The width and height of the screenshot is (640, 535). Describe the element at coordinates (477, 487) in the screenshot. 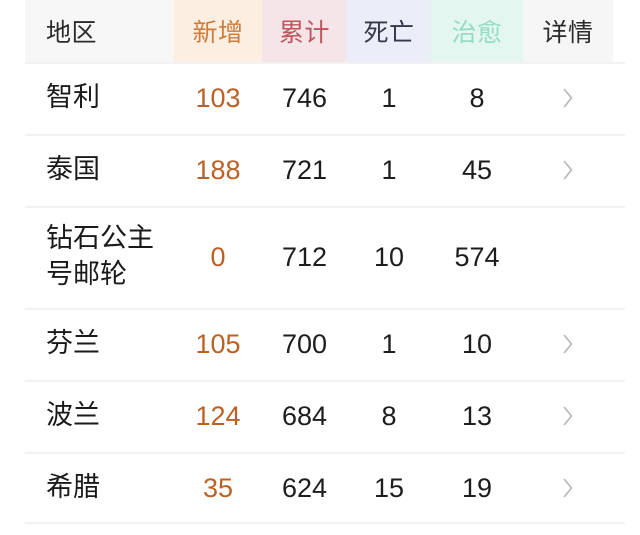

I see `cell-cured: 19` at that location.